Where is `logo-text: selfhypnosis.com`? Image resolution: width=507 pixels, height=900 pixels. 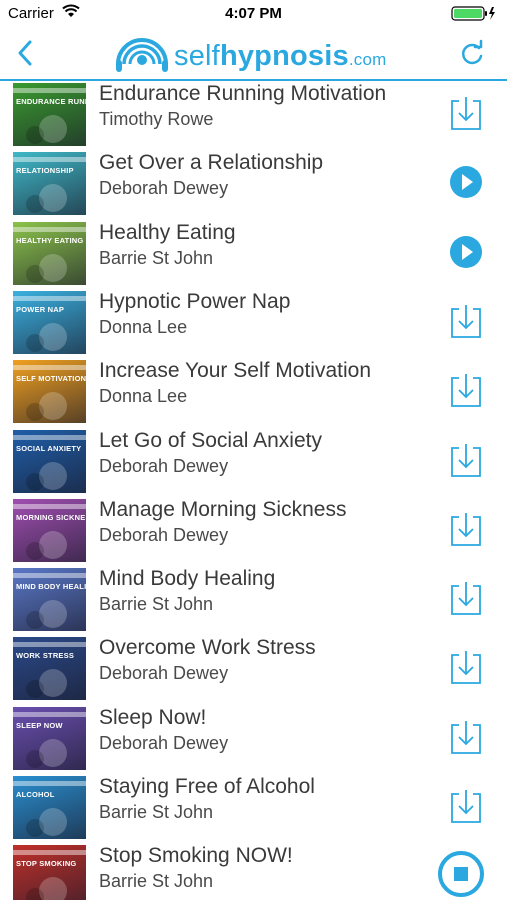 logo-text: selfhypnosis.com is located at coordinates (280, 56).